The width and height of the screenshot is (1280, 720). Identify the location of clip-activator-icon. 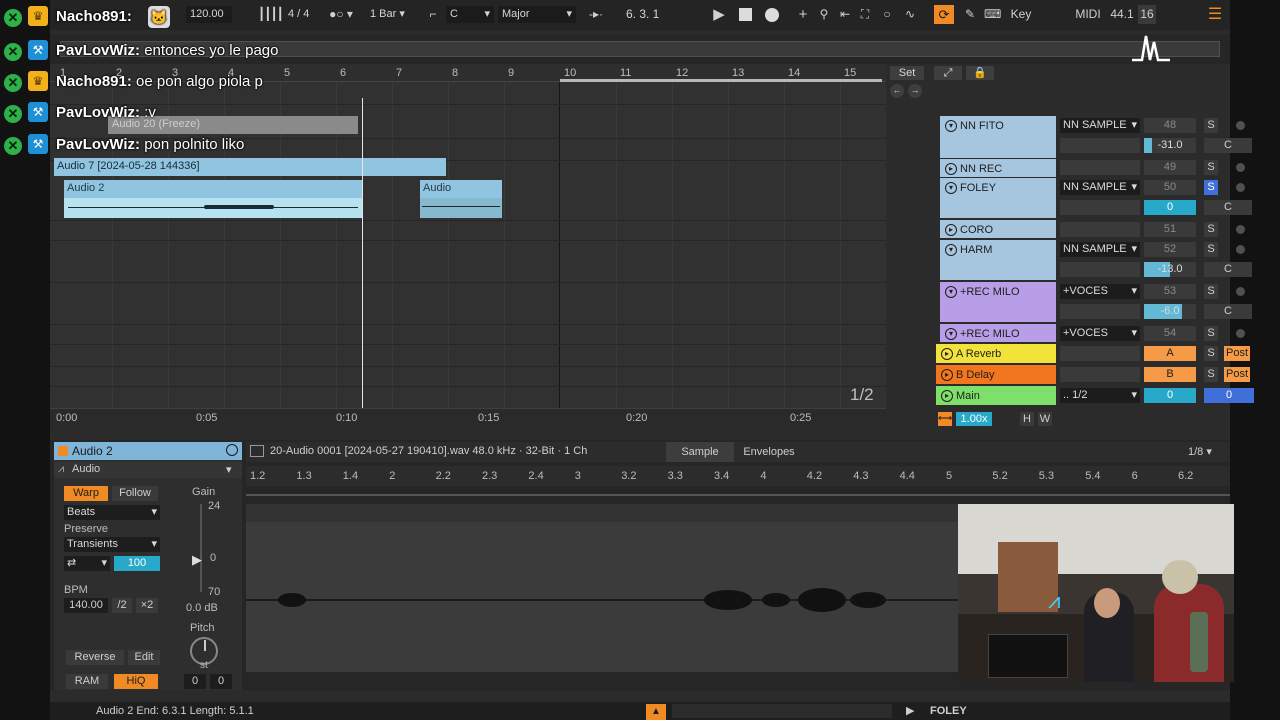
(232, 450).